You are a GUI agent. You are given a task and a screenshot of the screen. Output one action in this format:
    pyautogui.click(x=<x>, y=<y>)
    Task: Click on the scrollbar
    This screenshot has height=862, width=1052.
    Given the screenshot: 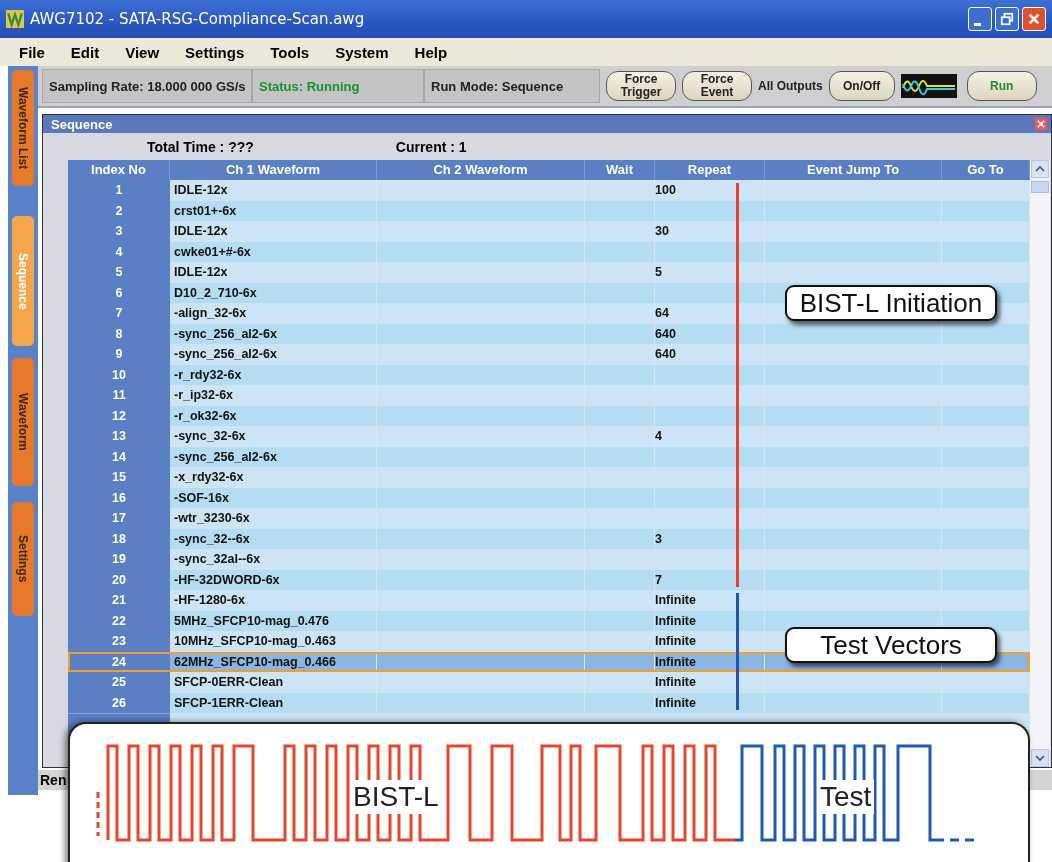 What is the action you would take?
    pyautogui.click(x=1040, y=463)
    